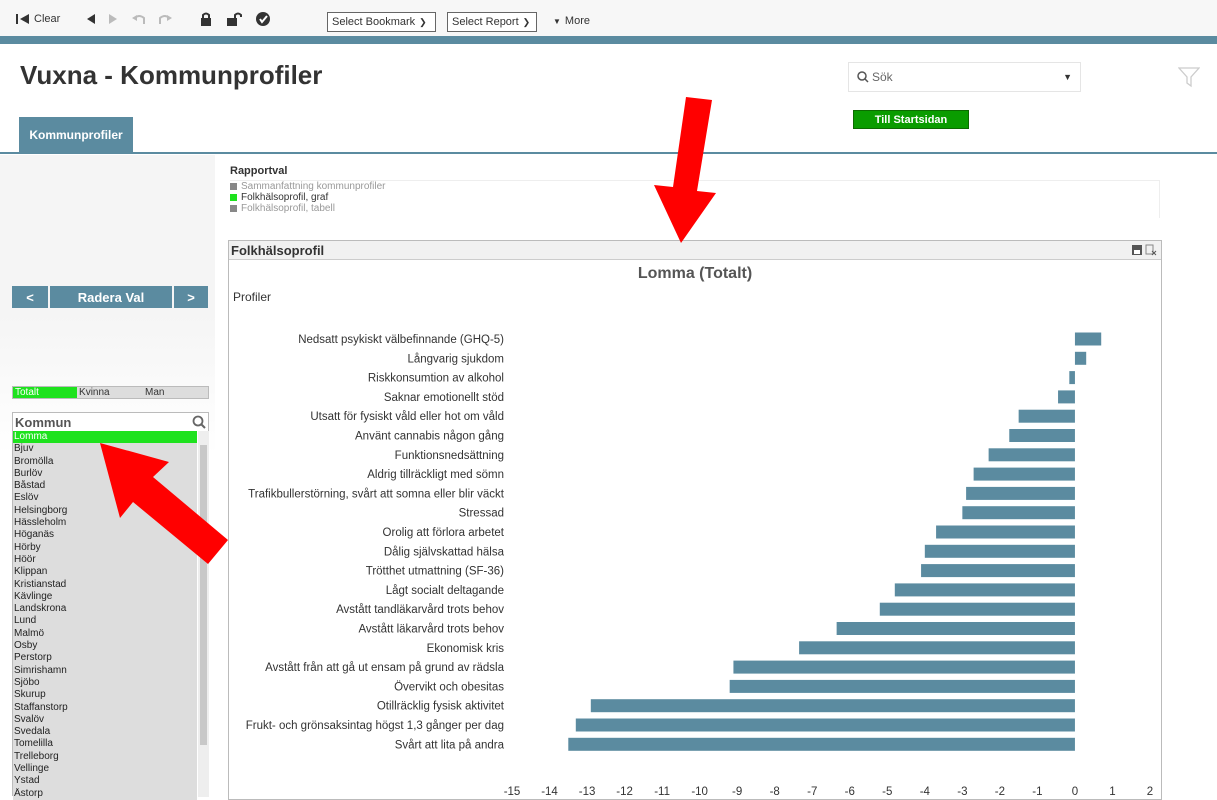  What do you see at coordinates (105, 781) in the screenshot?
I see `kommun-list-item: Ystad` at bounding box center [105, 781].